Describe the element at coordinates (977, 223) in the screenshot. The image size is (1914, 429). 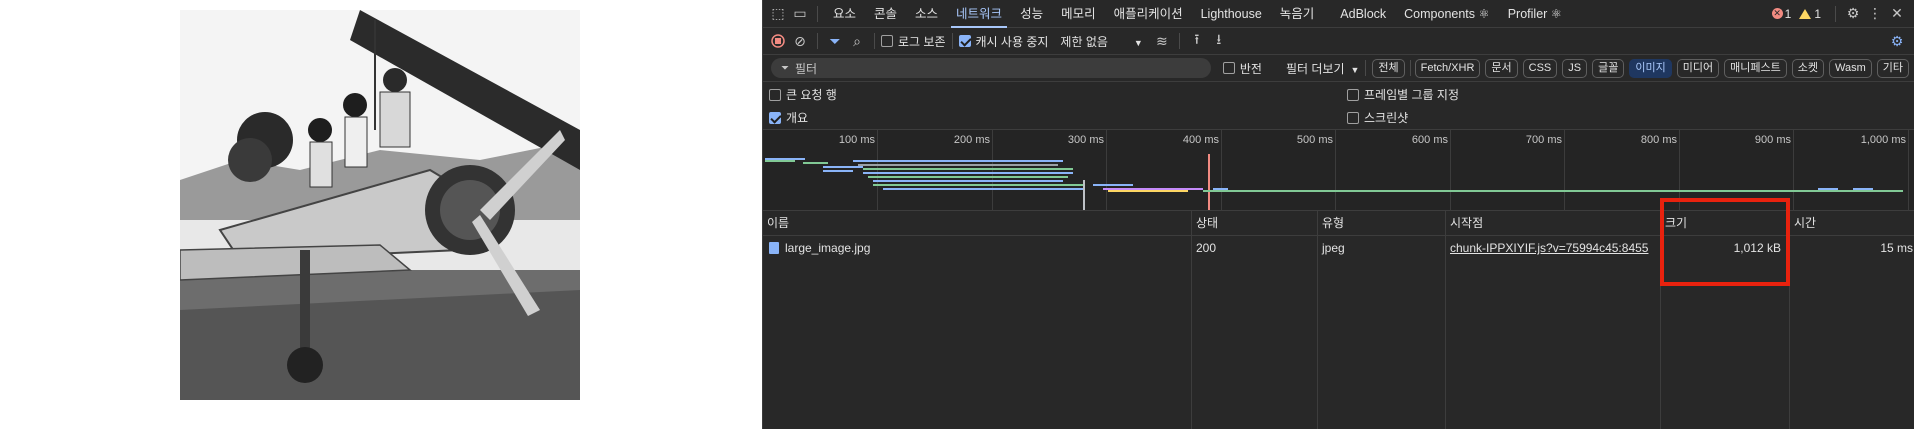
I see `column-header-name: 이름` at that location.